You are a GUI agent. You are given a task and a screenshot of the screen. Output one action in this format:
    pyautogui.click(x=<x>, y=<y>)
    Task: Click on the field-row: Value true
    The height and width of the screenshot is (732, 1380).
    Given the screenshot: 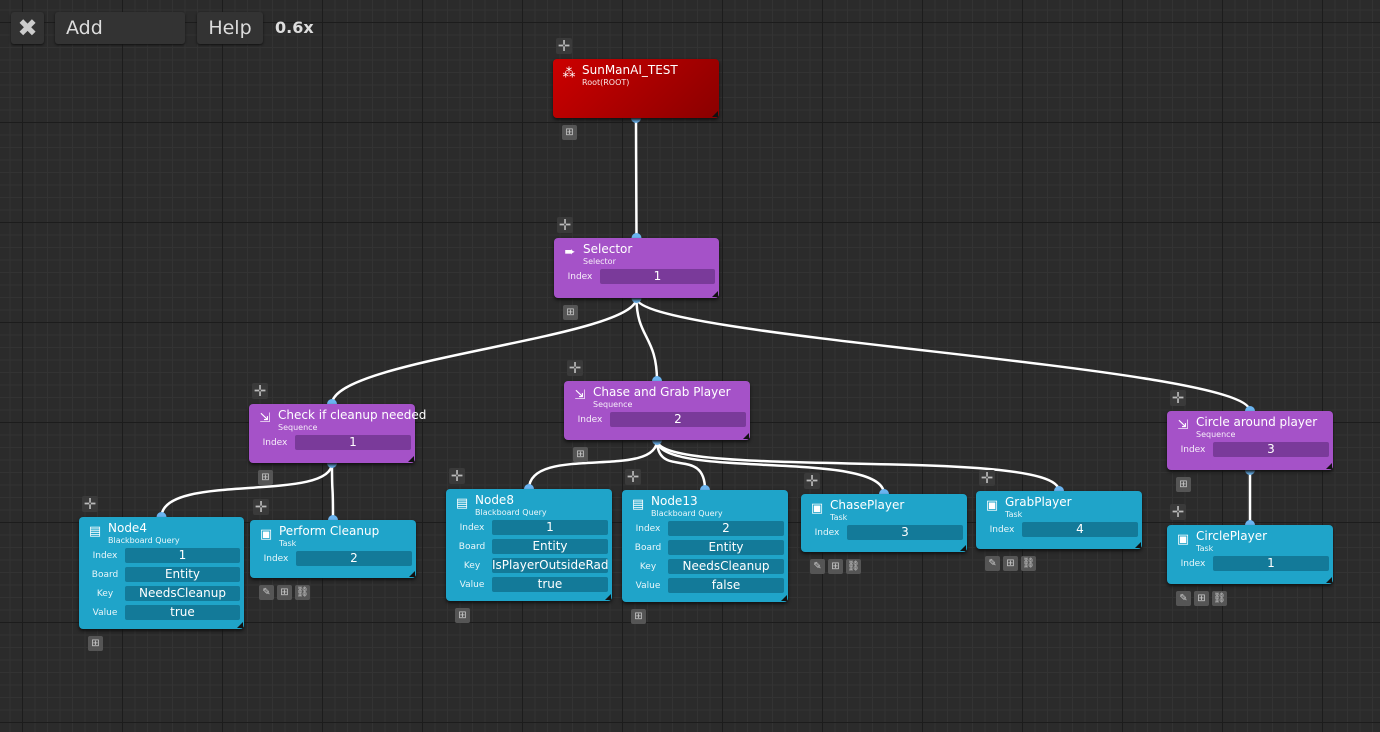 What is the action you would take?
    pyautogui.click(x=529, y=585)
    